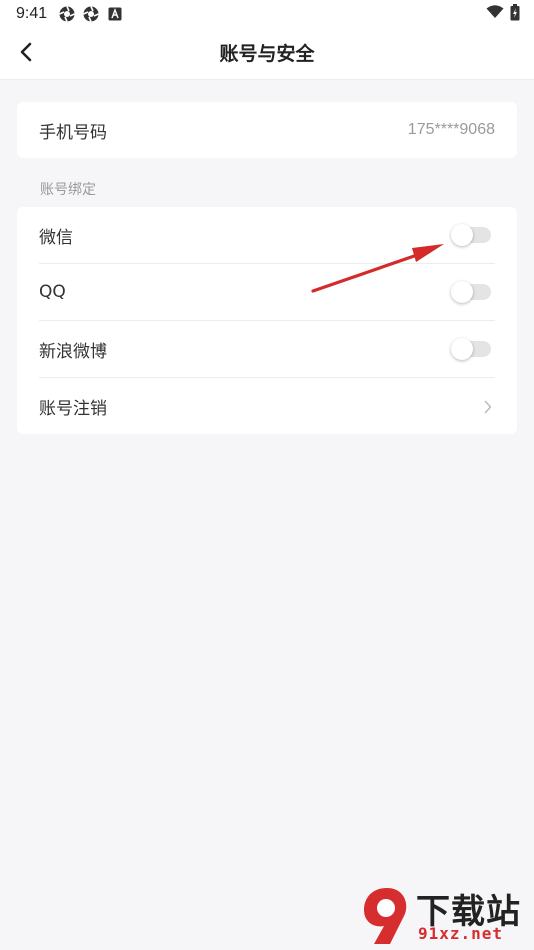 The height and width of the screenshot is (950, 534). Describe the element at coordinates (267, 14) in the screenshot. I see `status-bar: 9:41` at that location.